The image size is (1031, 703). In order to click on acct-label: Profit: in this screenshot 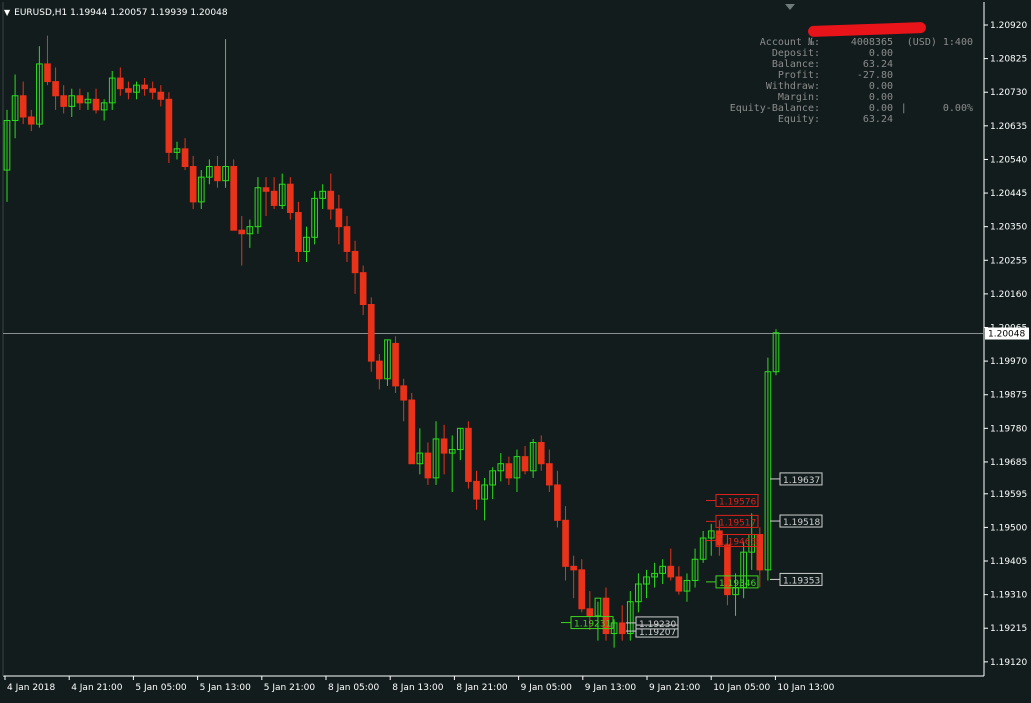, I will do `click(798, 75)`.